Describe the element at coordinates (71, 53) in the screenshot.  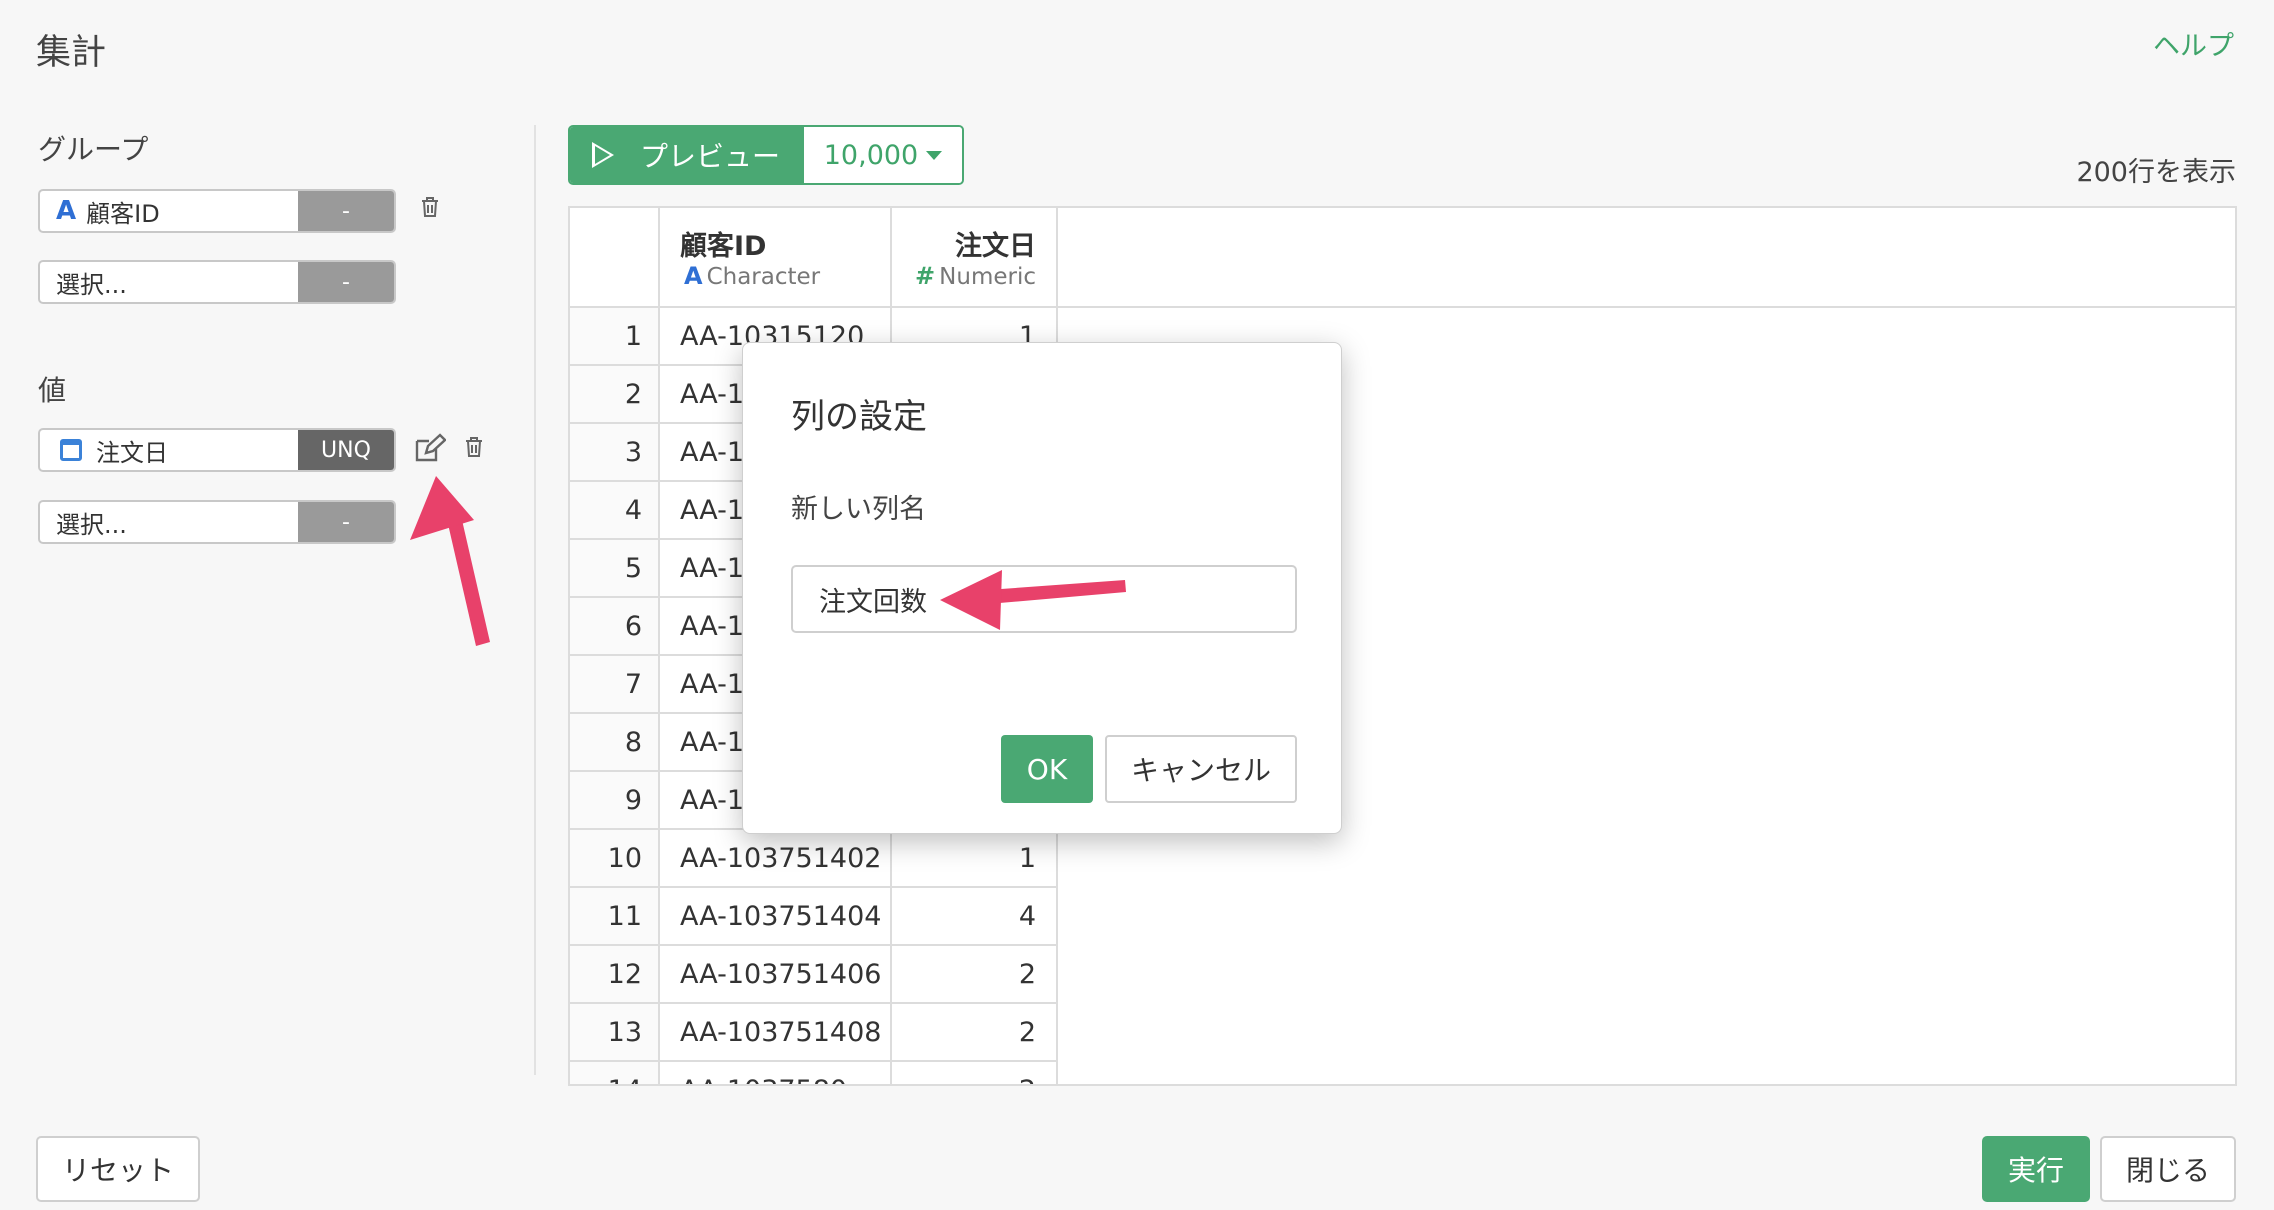
I see `page-title: 集計` at that location.